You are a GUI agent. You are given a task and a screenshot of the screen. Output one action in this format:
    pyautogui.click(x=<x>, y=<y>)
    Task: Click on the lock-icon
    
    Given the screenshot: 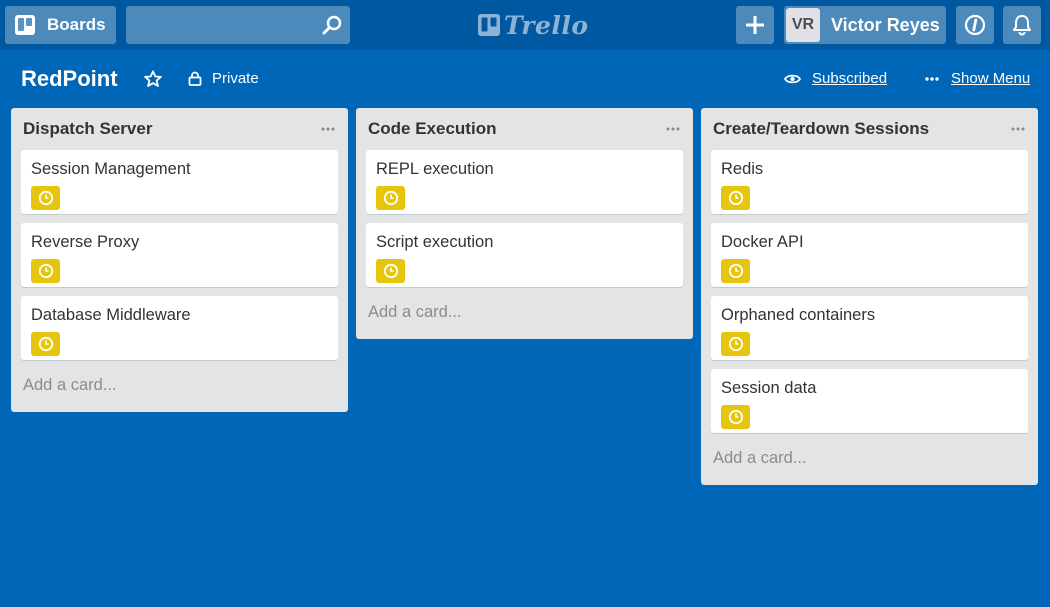 What is the action you would take?
    pyautogui.click(x=195, y=78)
    